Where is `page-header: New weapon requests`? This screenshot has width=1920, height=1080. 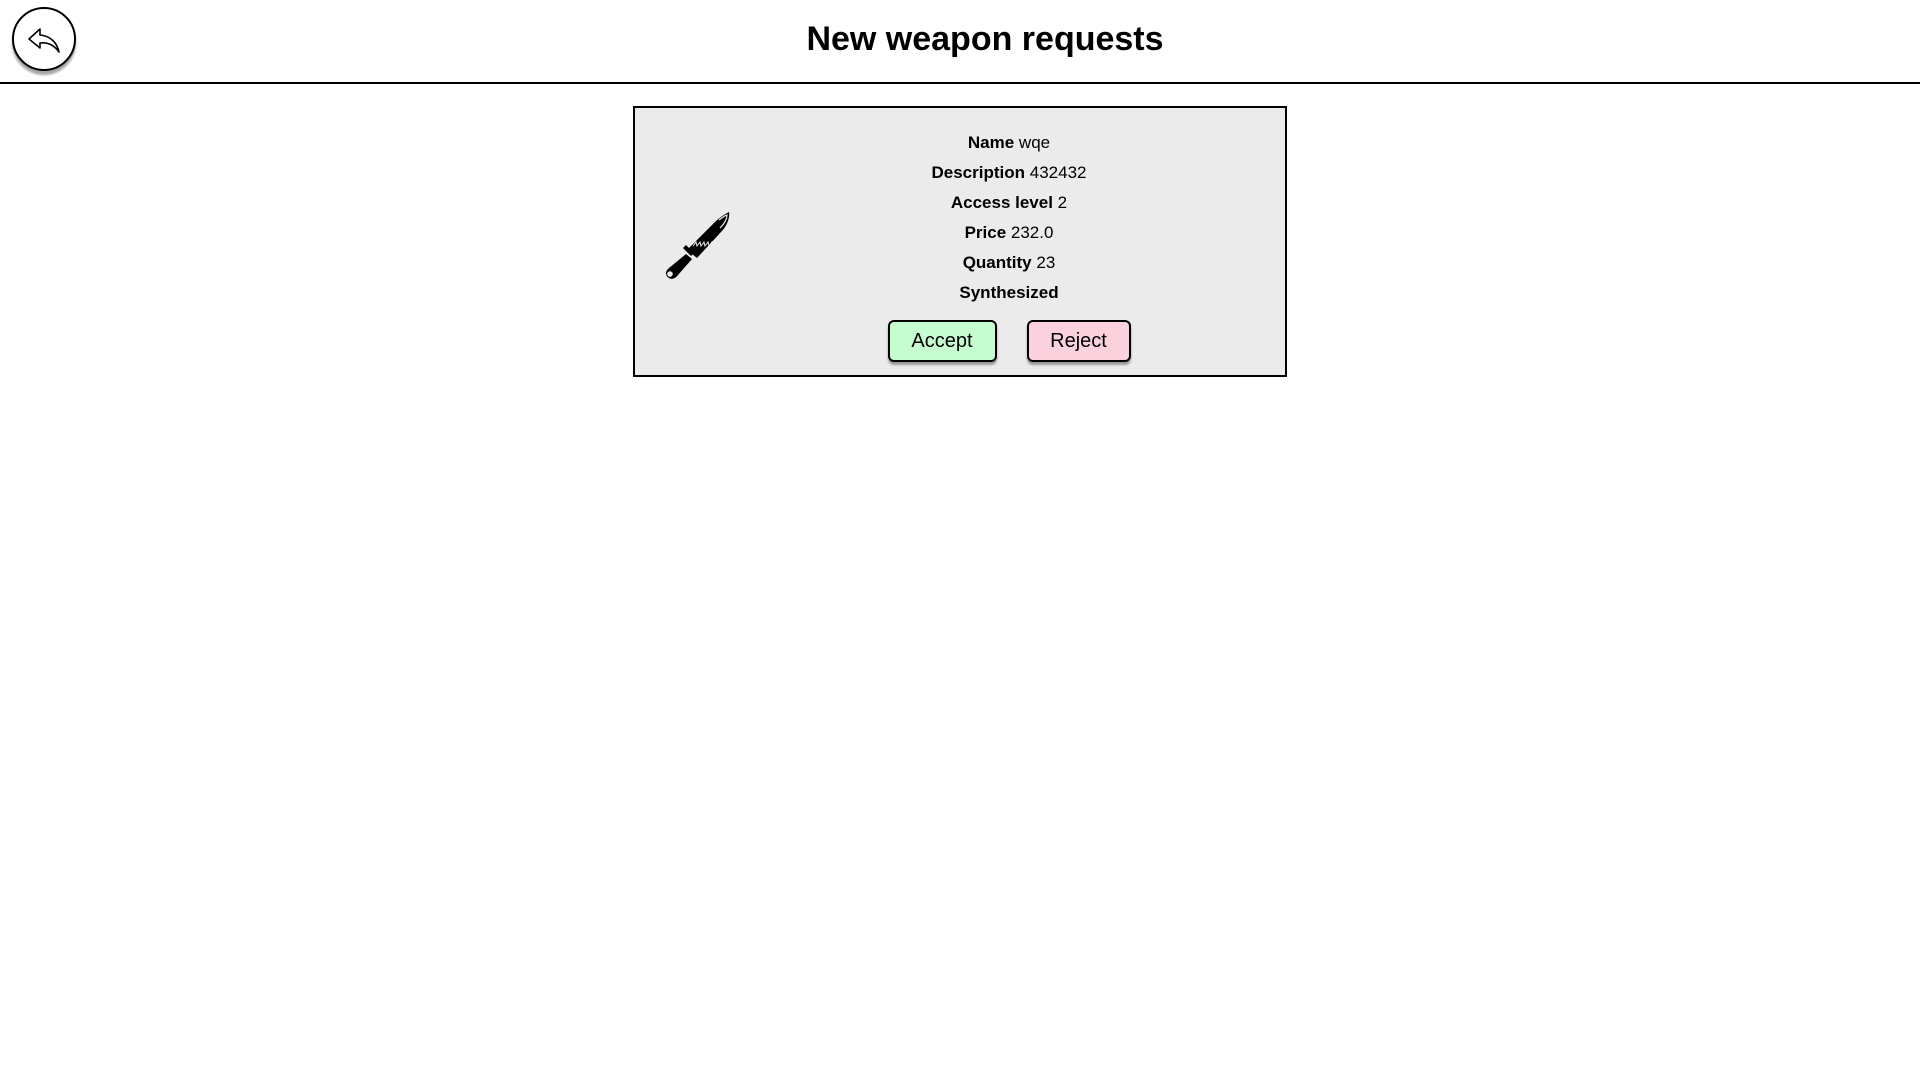 page-header: New weapon requests is located at coordinates (960, 42).